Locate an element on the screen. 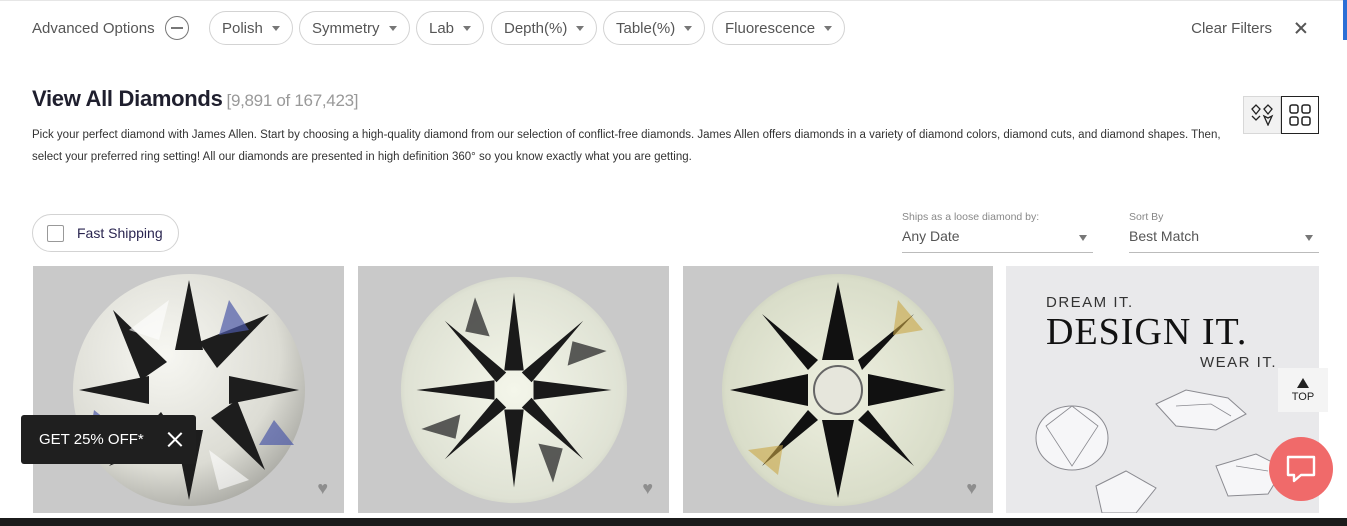  diamond-view-button is located at coordinates (1262, 115).